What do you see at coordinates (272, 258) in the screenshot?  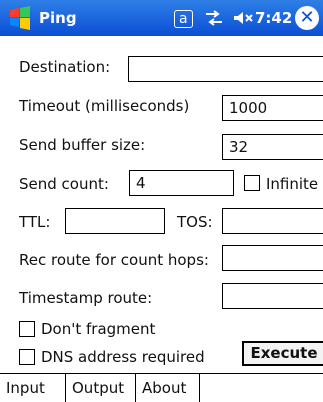 I see `rec-route-input` at bounding box center [272, 258].